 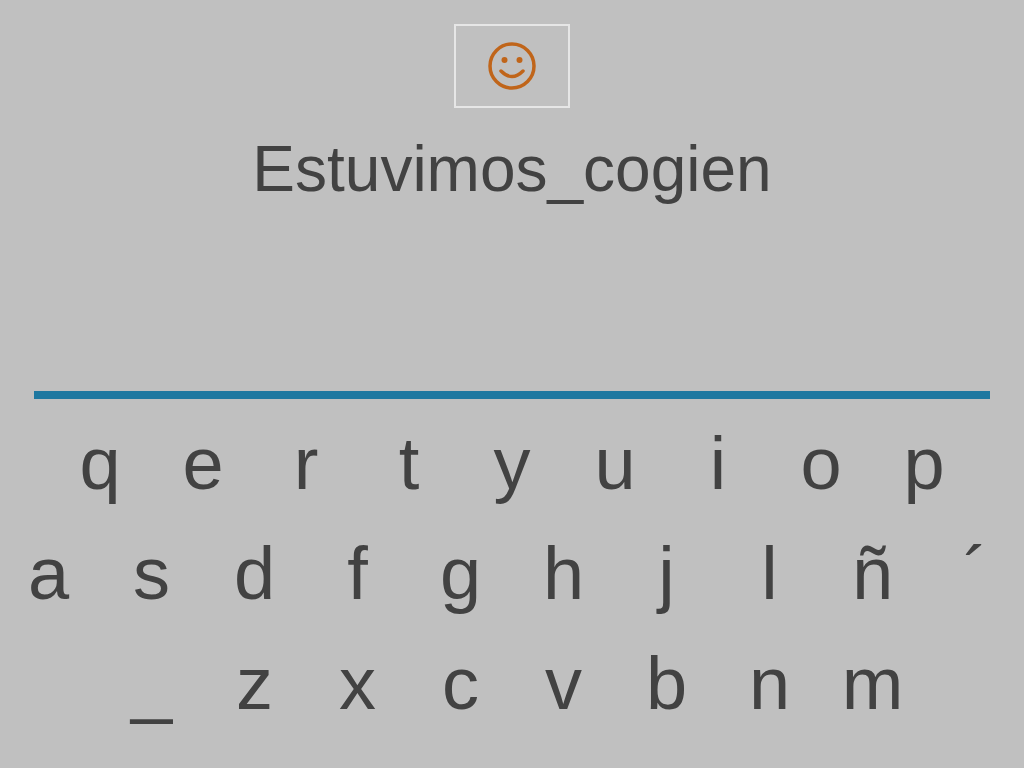 I want to click on word-display: Estuvimos_cogien, so click(x=512, y=169).